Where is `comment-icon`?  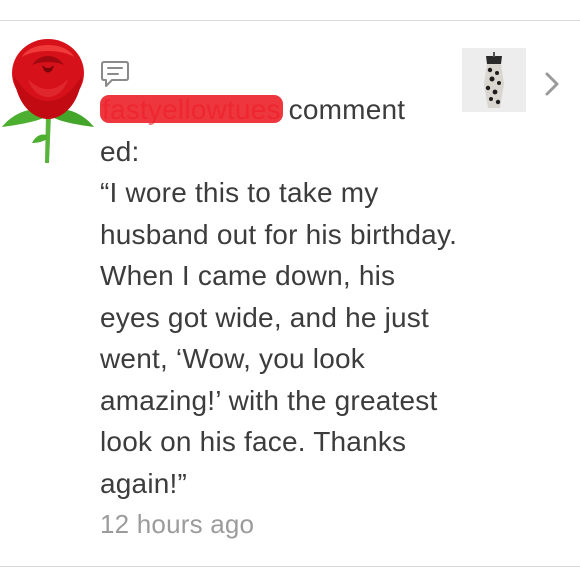 comment-icon is located at coordinates (115, 74).